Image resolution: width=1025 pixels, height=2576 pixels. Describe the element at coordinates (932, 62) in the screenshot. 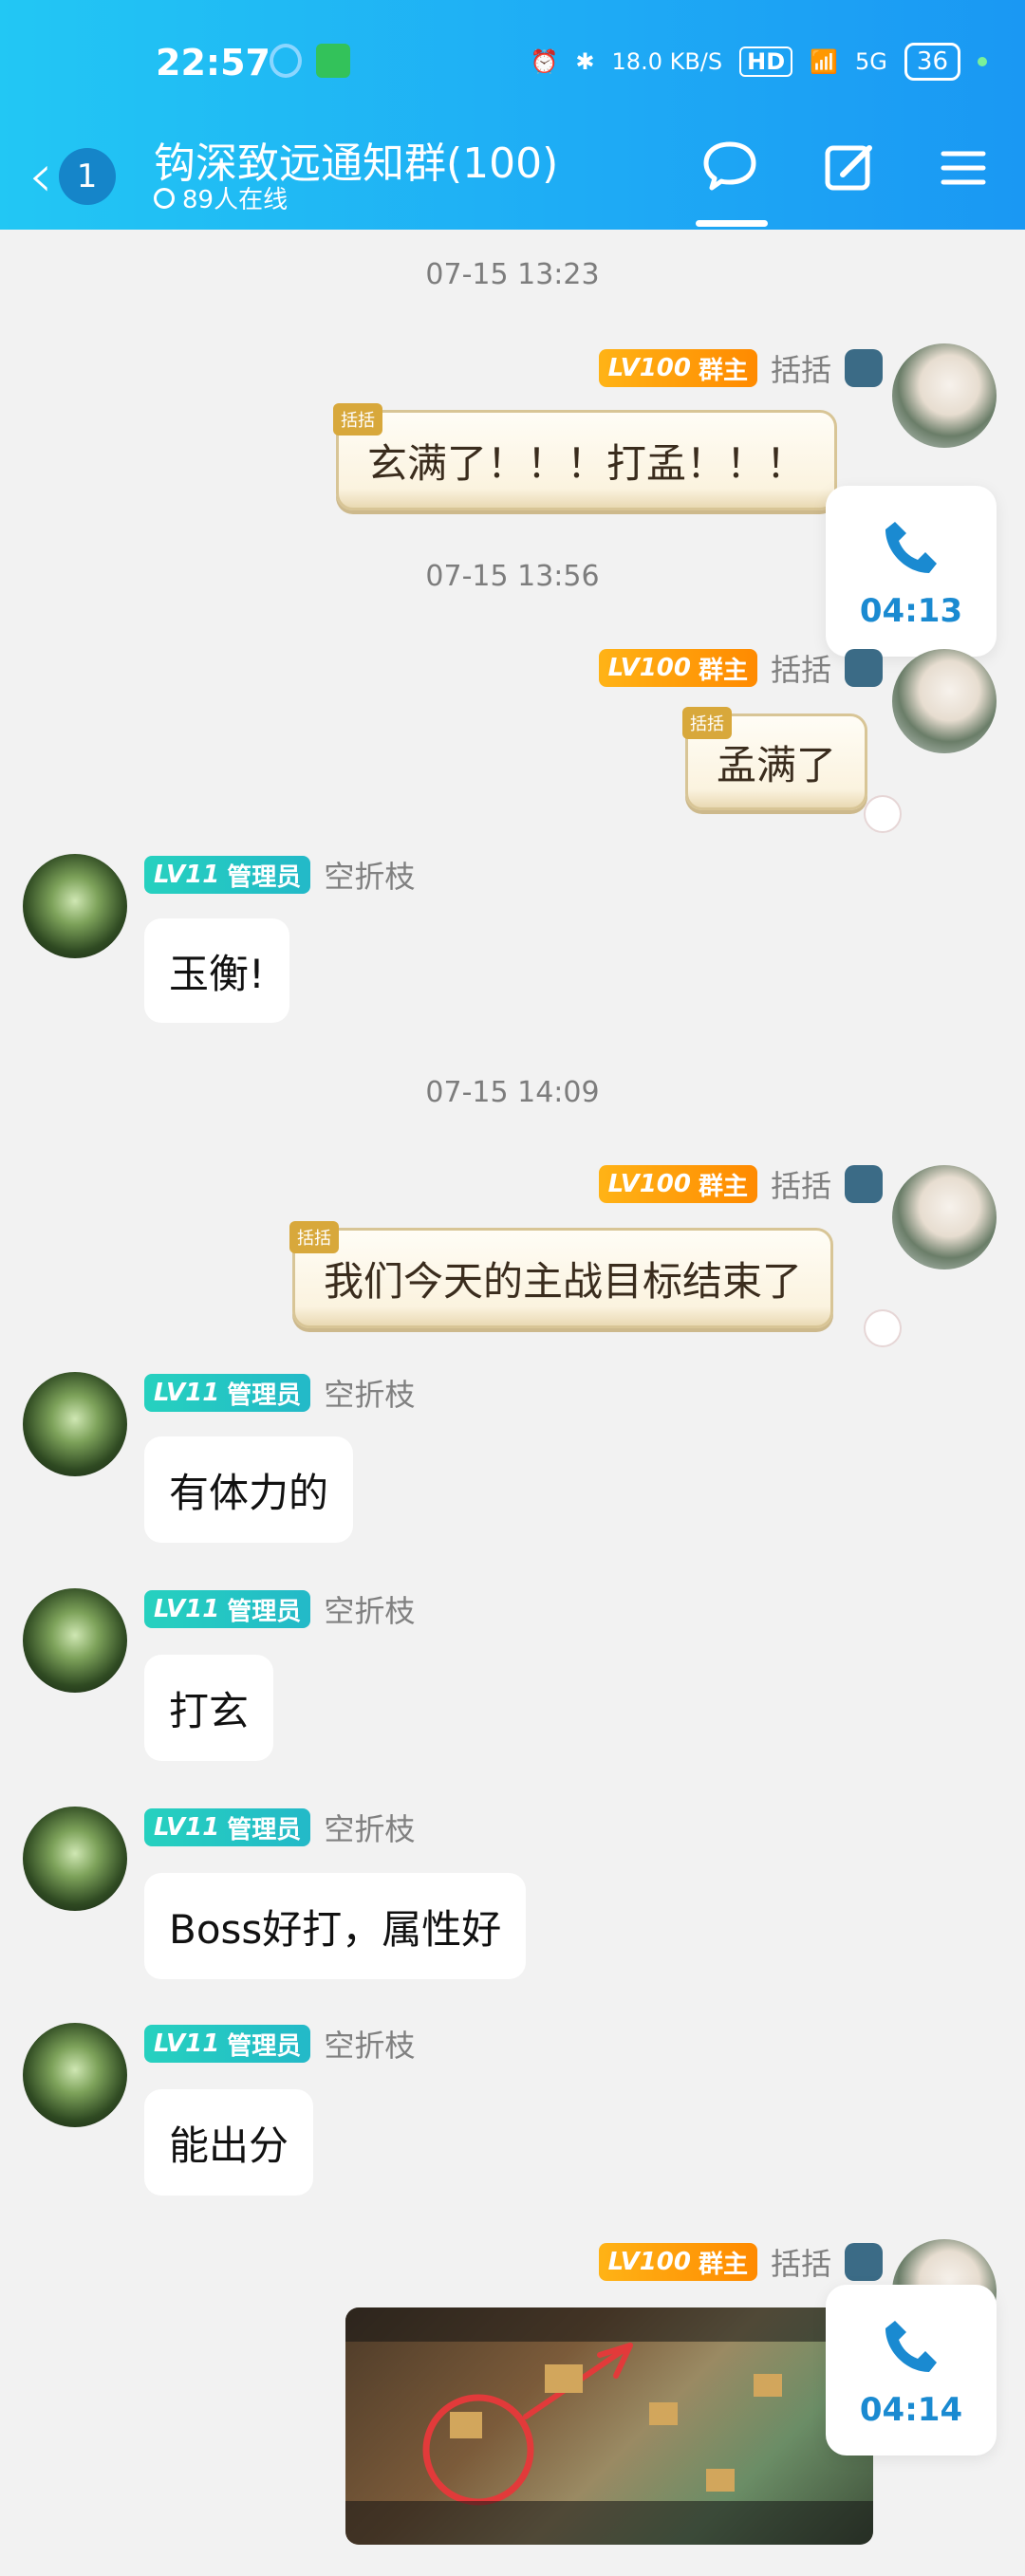

I see `battery-indicator: 36` at that location.